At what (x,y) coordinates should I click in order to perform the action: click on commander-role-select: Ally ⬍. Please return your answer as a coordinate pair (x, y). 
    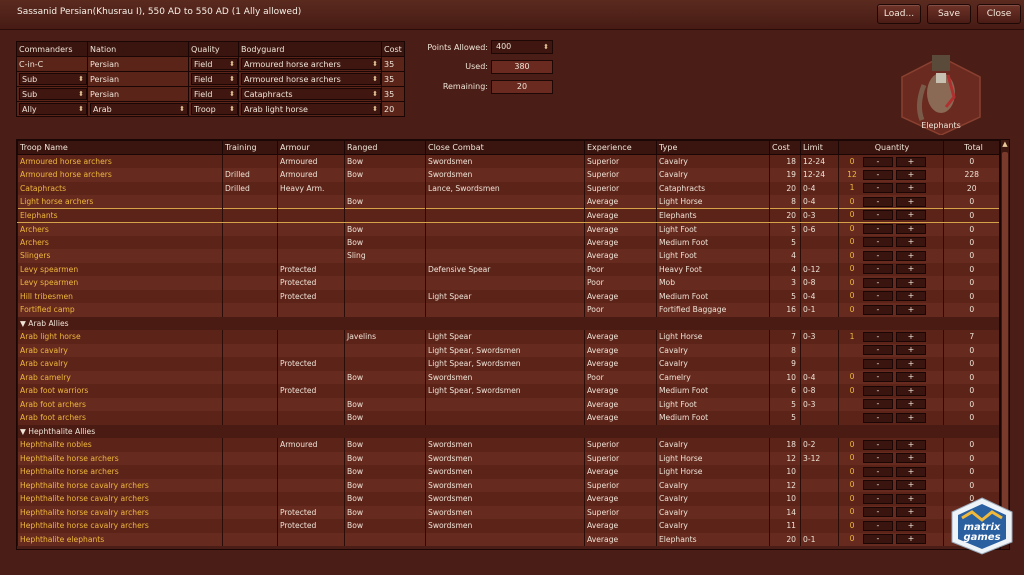
    Looking at the image, I should click on (53, 109).